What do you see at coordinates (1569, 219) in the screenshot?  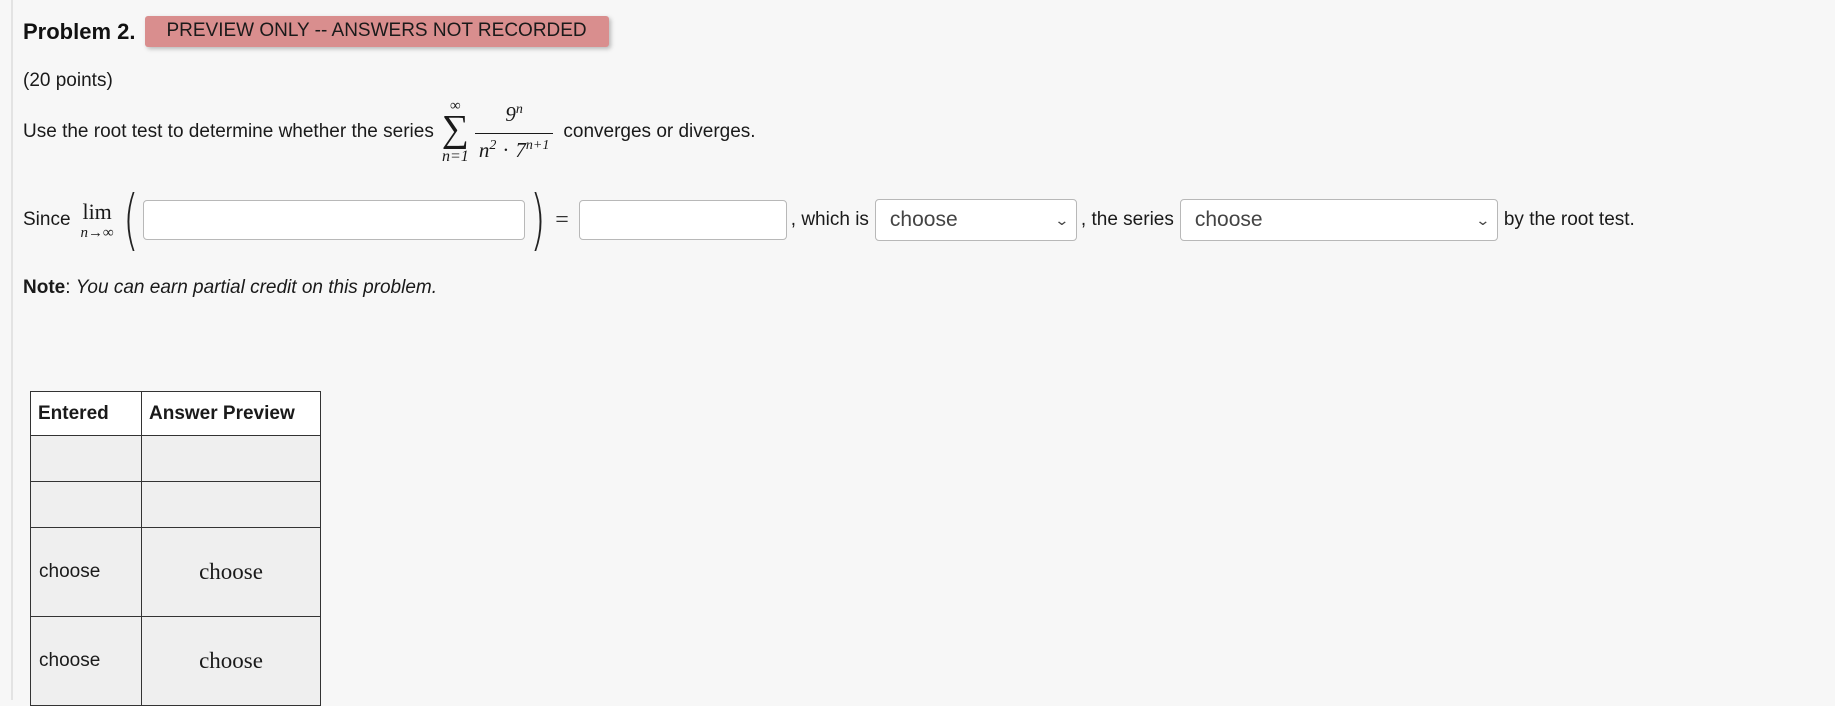 I see `by-root-test-label: by the root test.` at bounding box center [1569, 219].